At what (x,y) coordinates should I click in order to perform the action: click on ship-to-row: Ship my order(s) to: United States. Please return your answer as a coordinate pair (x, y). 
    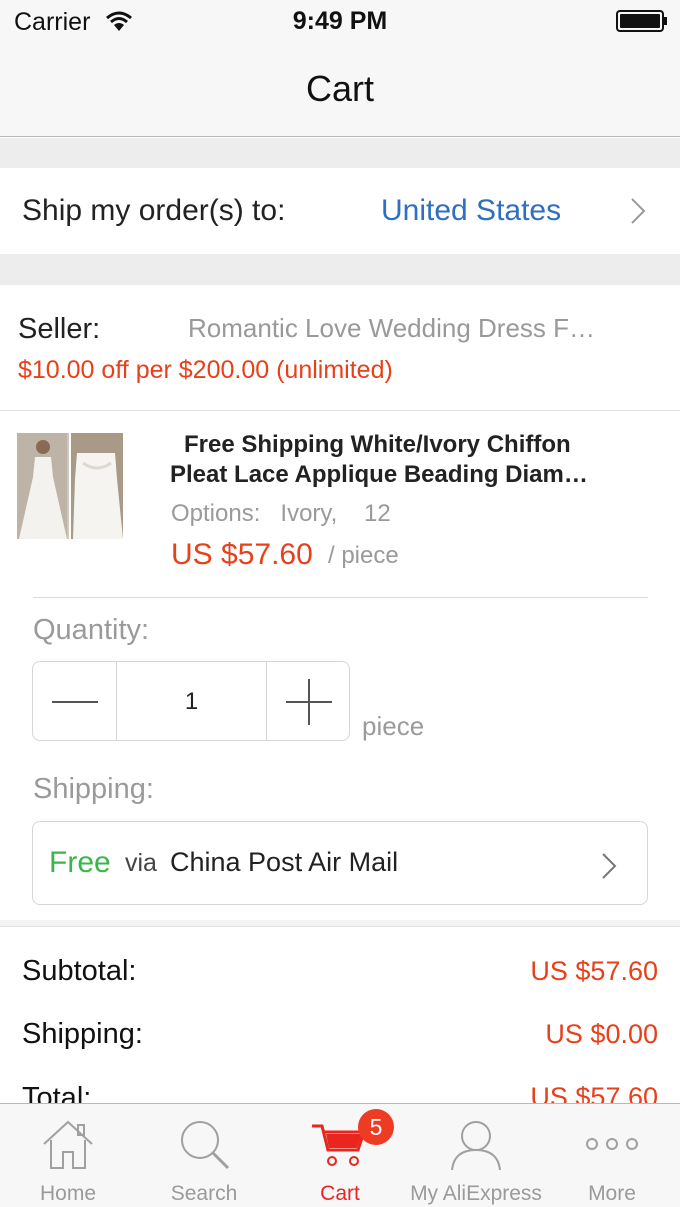
    Looking at the image, I should click on (340, 211).